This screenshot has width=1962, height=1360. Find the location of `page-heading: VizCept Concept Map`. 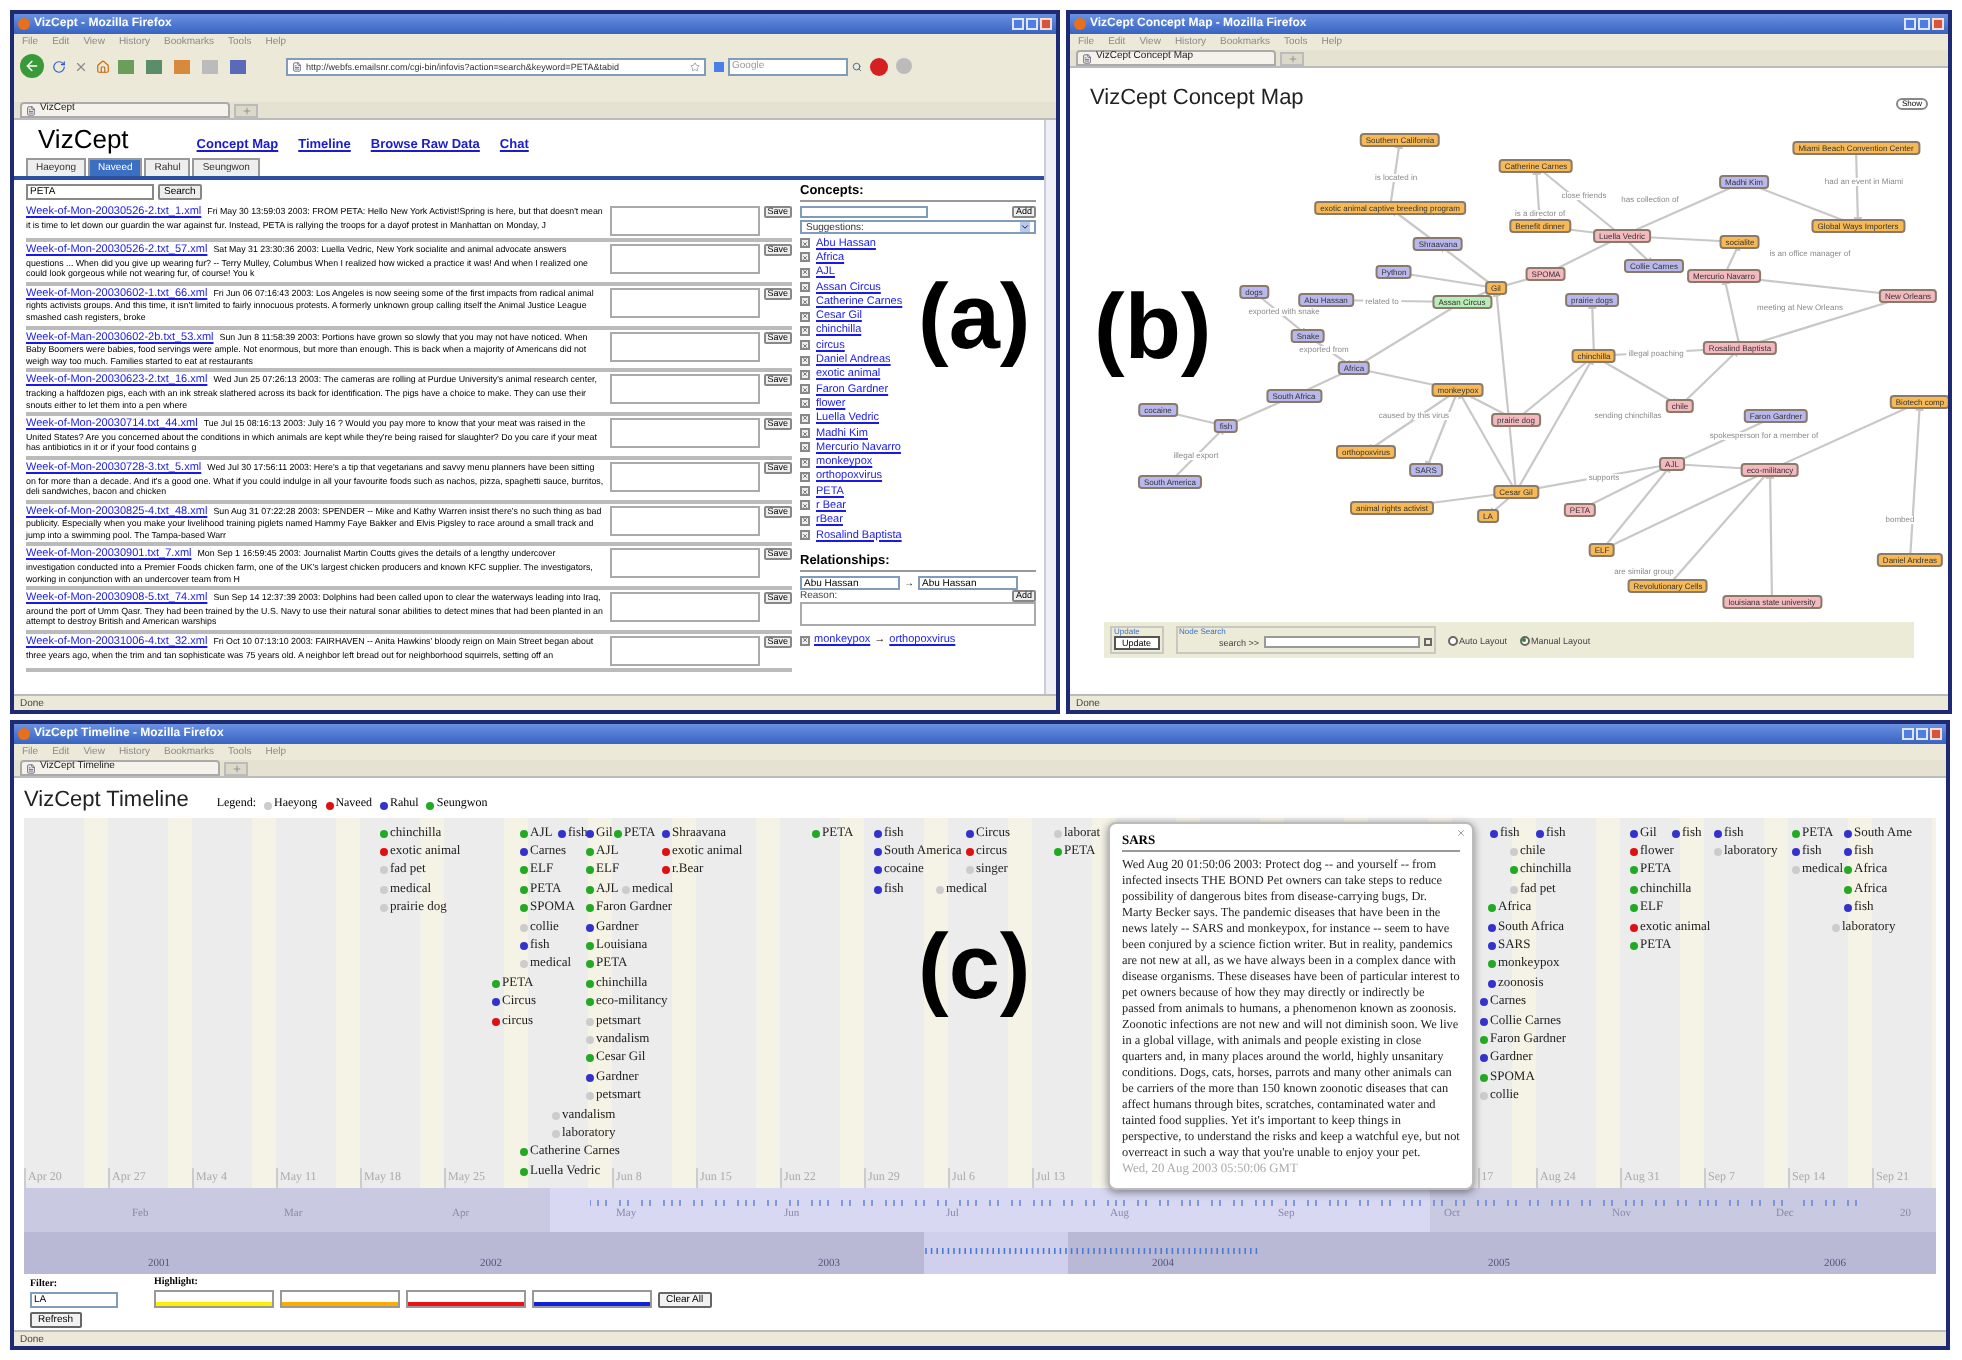

page-heading: VizCept Concept Map is located at coordinates (1197, 97).